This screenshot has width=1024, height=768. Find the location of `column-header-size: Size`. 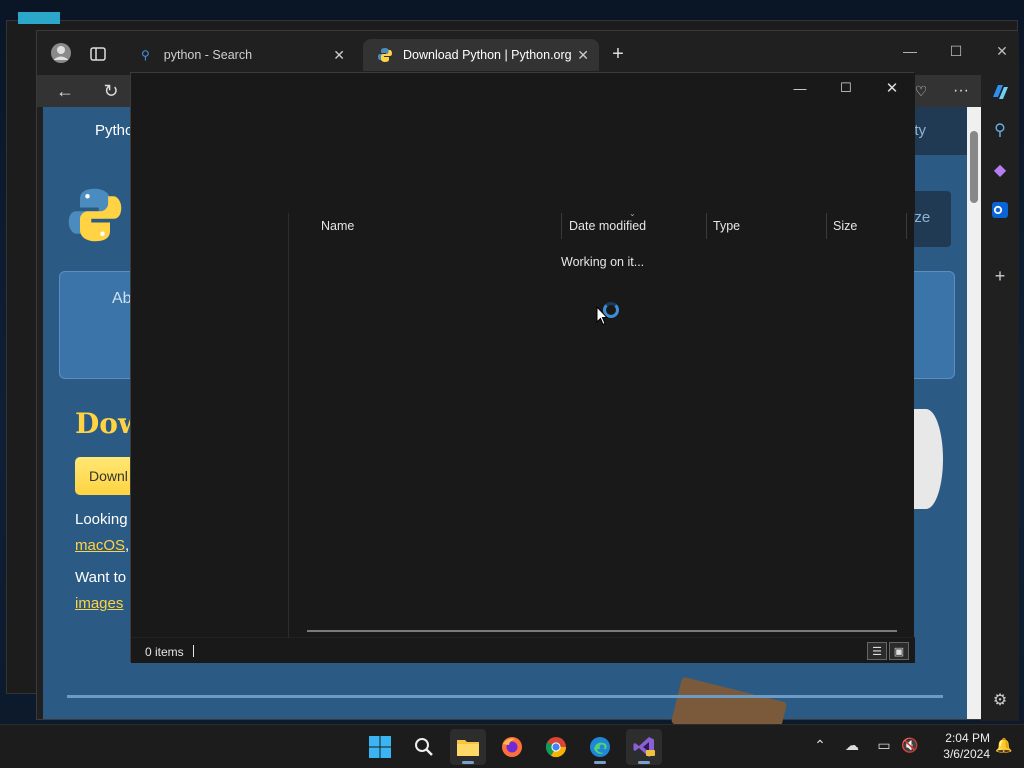

column-header-size: Size is located at coordinates (845, 226).